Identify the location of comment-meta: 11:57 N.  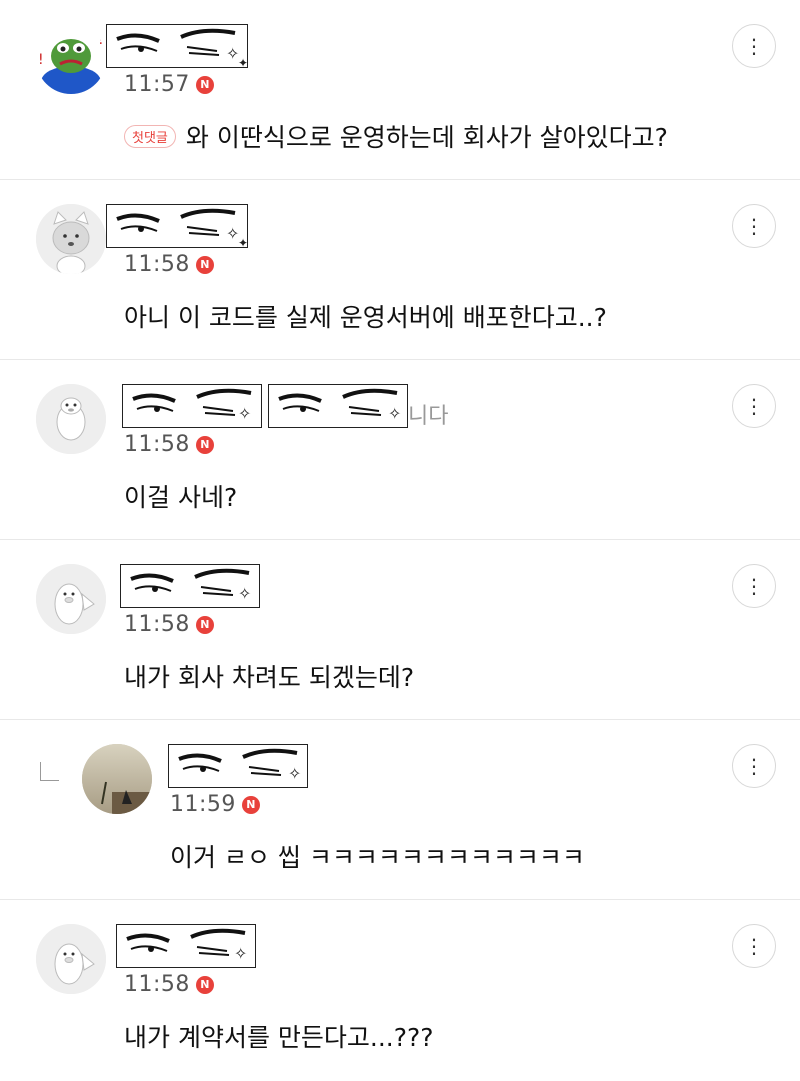
(169, 84).